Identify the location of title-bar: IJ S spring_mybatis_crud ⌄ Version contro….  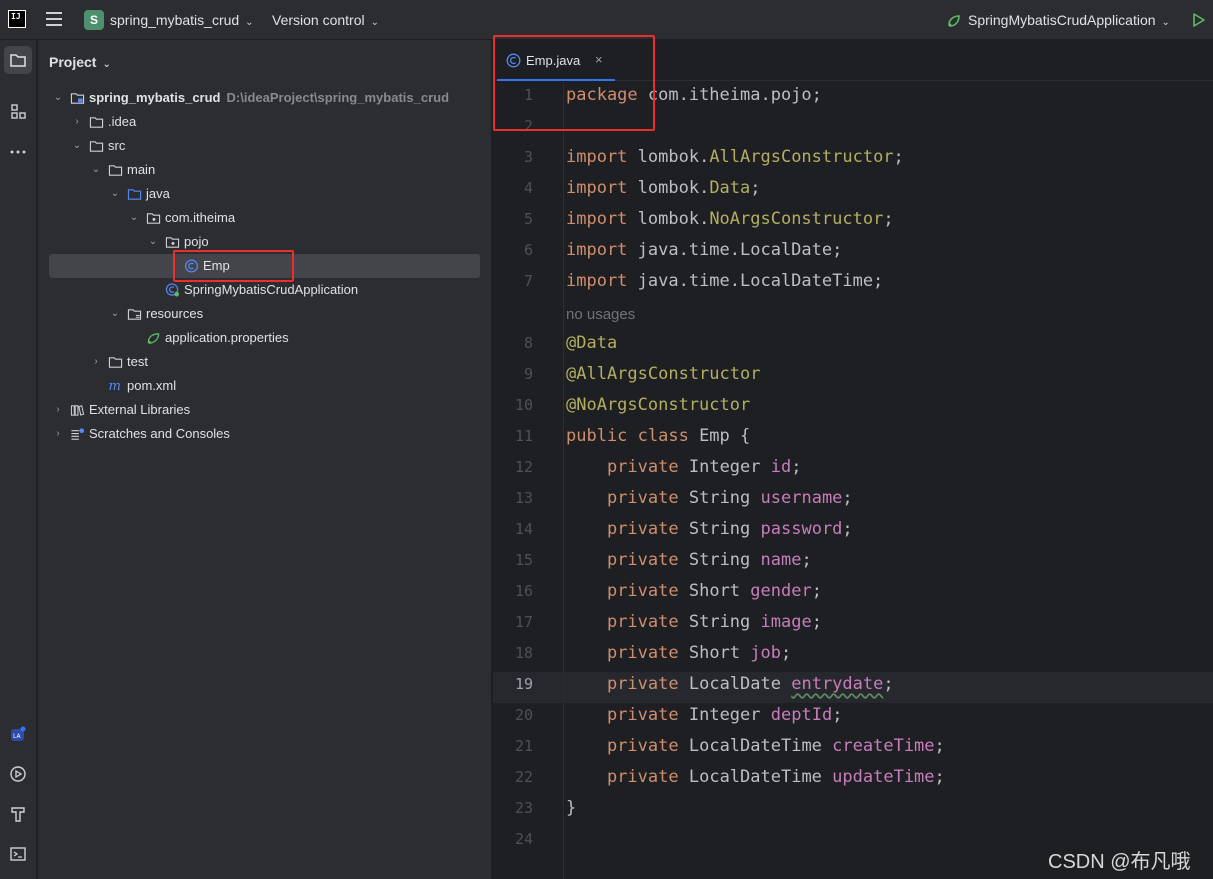
(606, 20).